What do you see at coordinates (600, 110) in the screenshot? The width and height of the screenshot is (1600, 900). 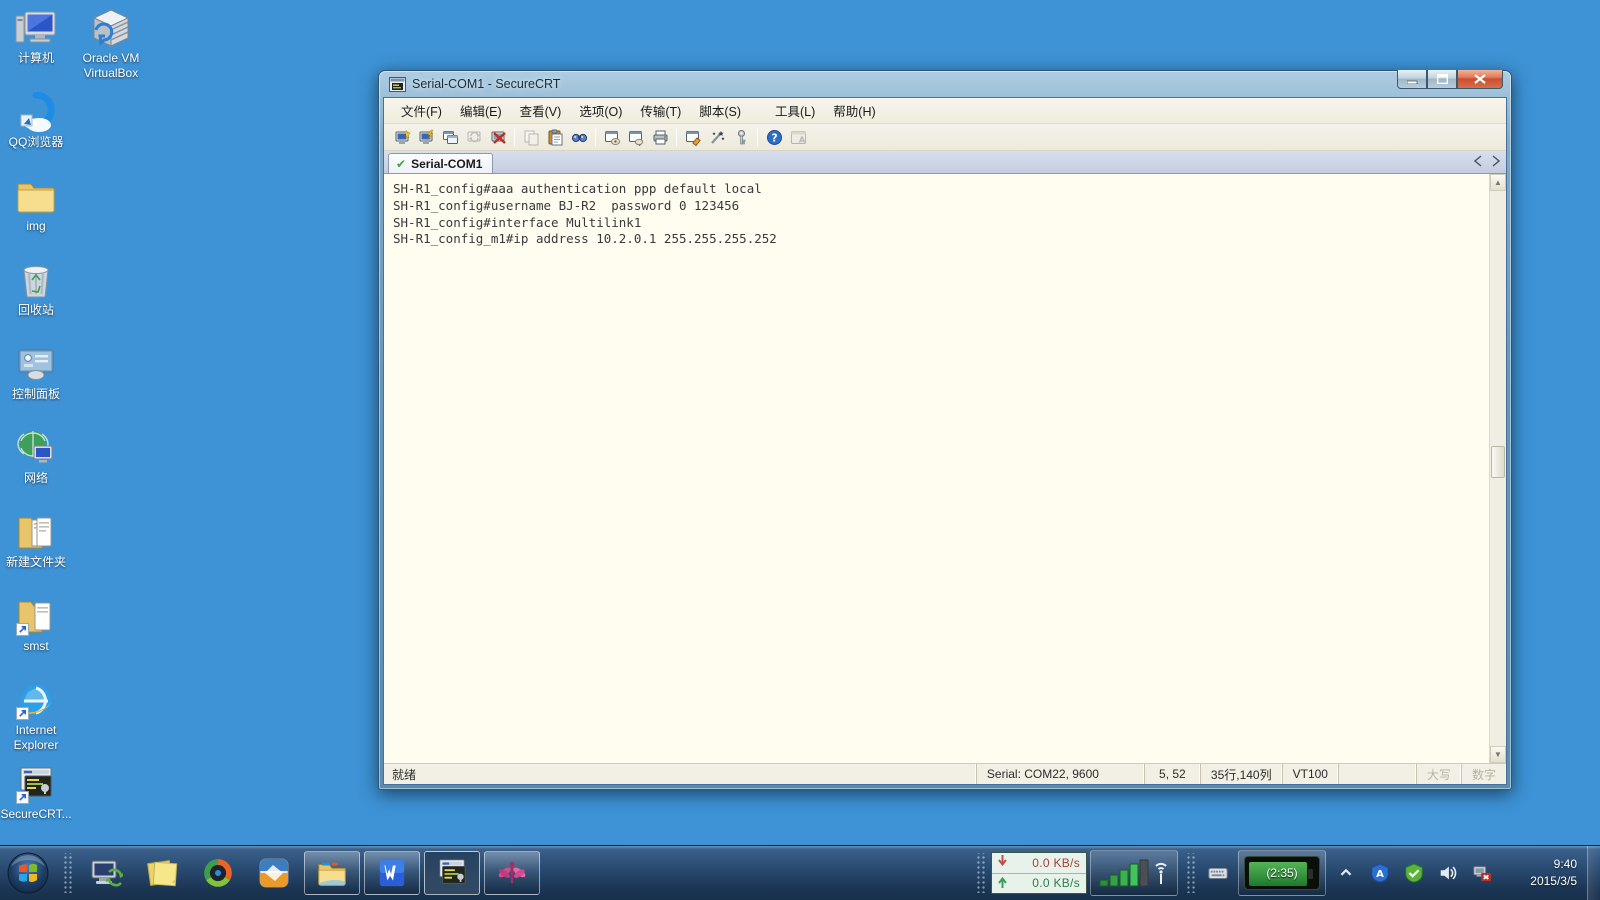 I see `menu-options: 选项(O)` at bounding box center [600, 110].